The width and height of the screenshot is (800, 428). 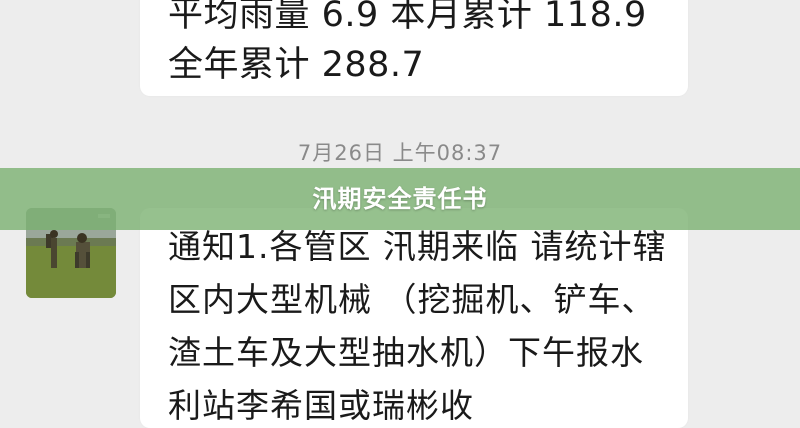 I want to click on banner-title: 汛期安全责任书, so click(x=400, y=199).